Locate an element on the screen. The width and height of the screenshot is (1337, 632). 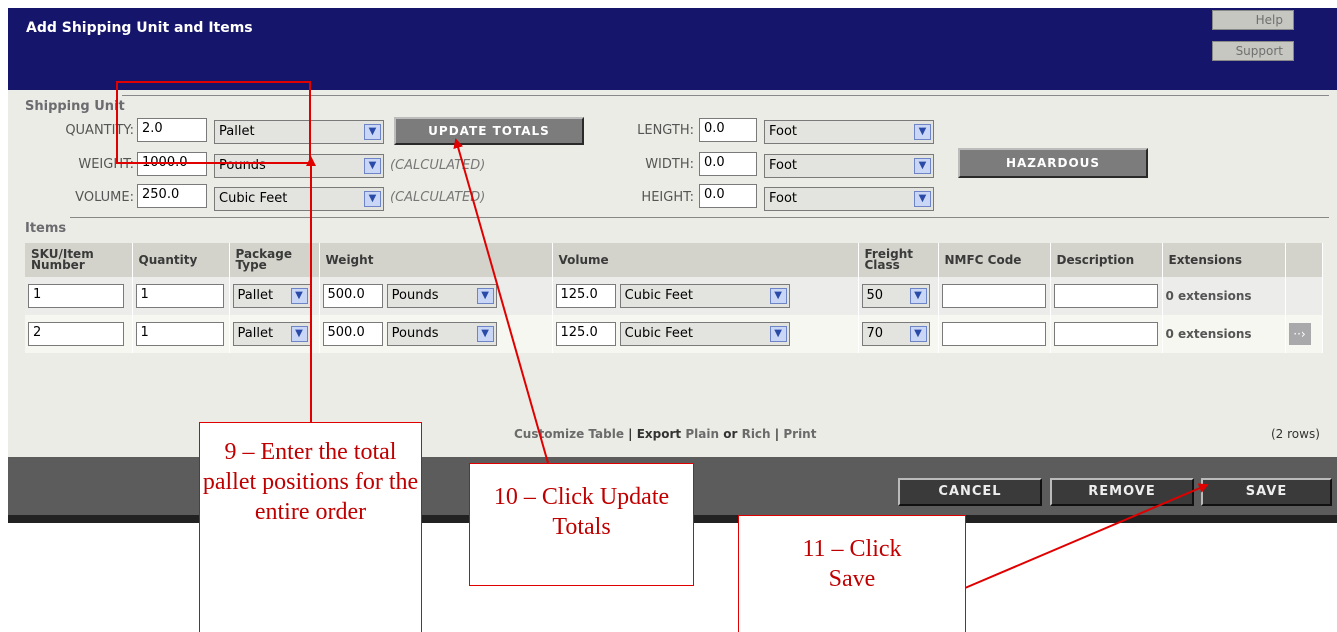
arrow-to-save is located at coordinates (1086, 536).